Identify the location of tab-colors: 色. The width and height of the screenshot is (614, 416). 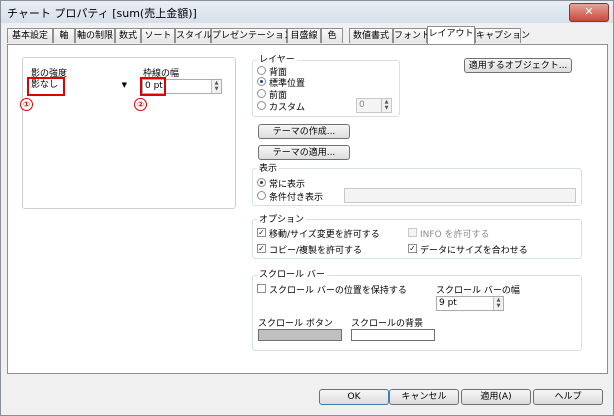
(332, 35).